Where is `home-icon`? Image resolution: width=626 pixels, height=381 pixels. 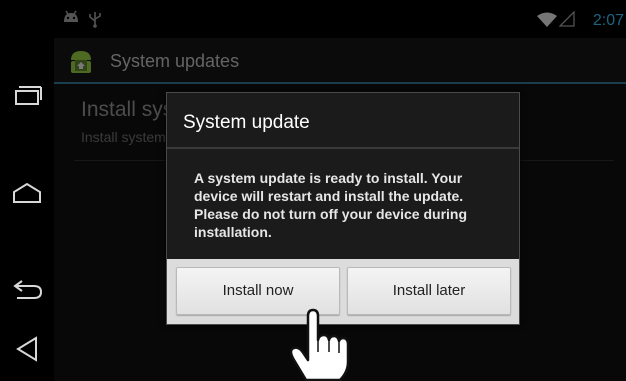 home-icon is located at coordinates (27, 192).